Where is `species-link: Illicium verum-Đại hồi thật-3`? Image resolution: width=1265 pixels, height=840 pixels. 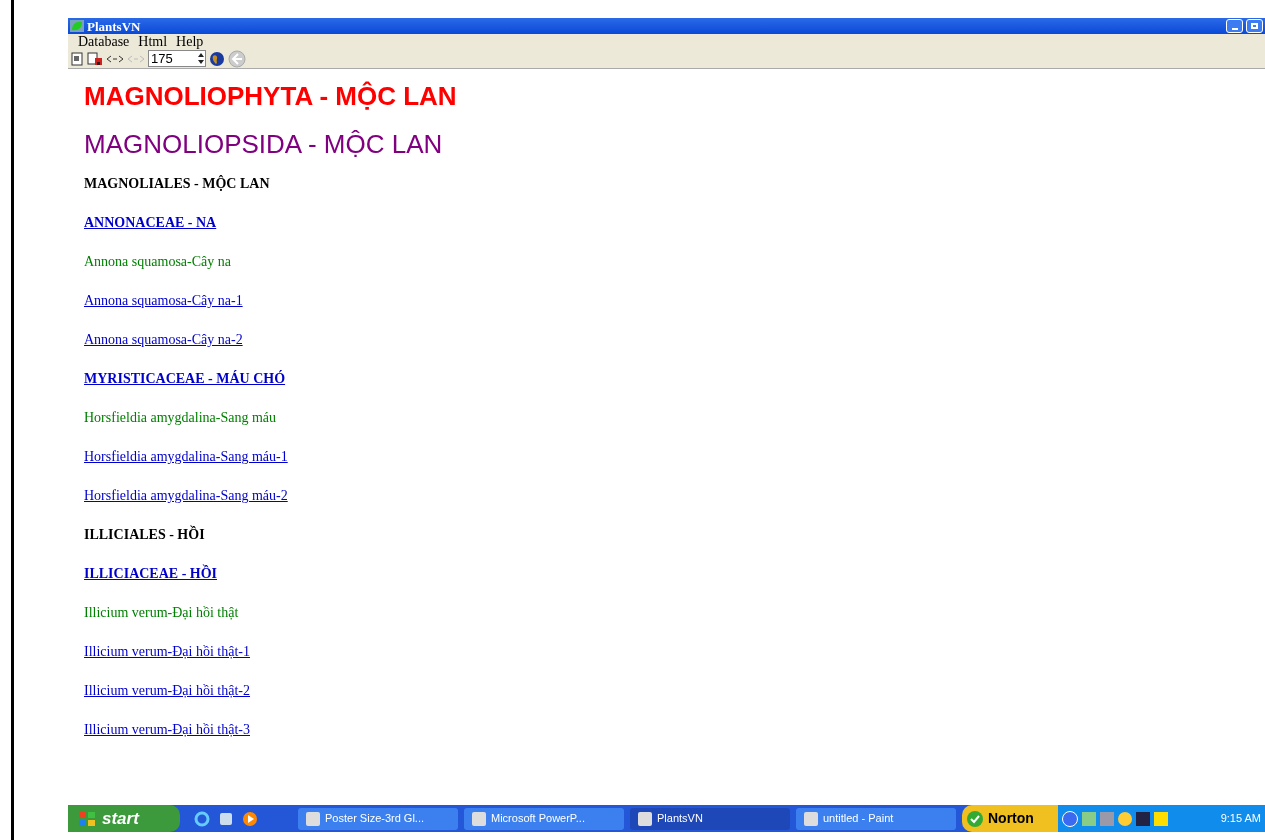
species-link: Illicium verum-Đại hồi thật-3 is located at coordinates (167, 730).